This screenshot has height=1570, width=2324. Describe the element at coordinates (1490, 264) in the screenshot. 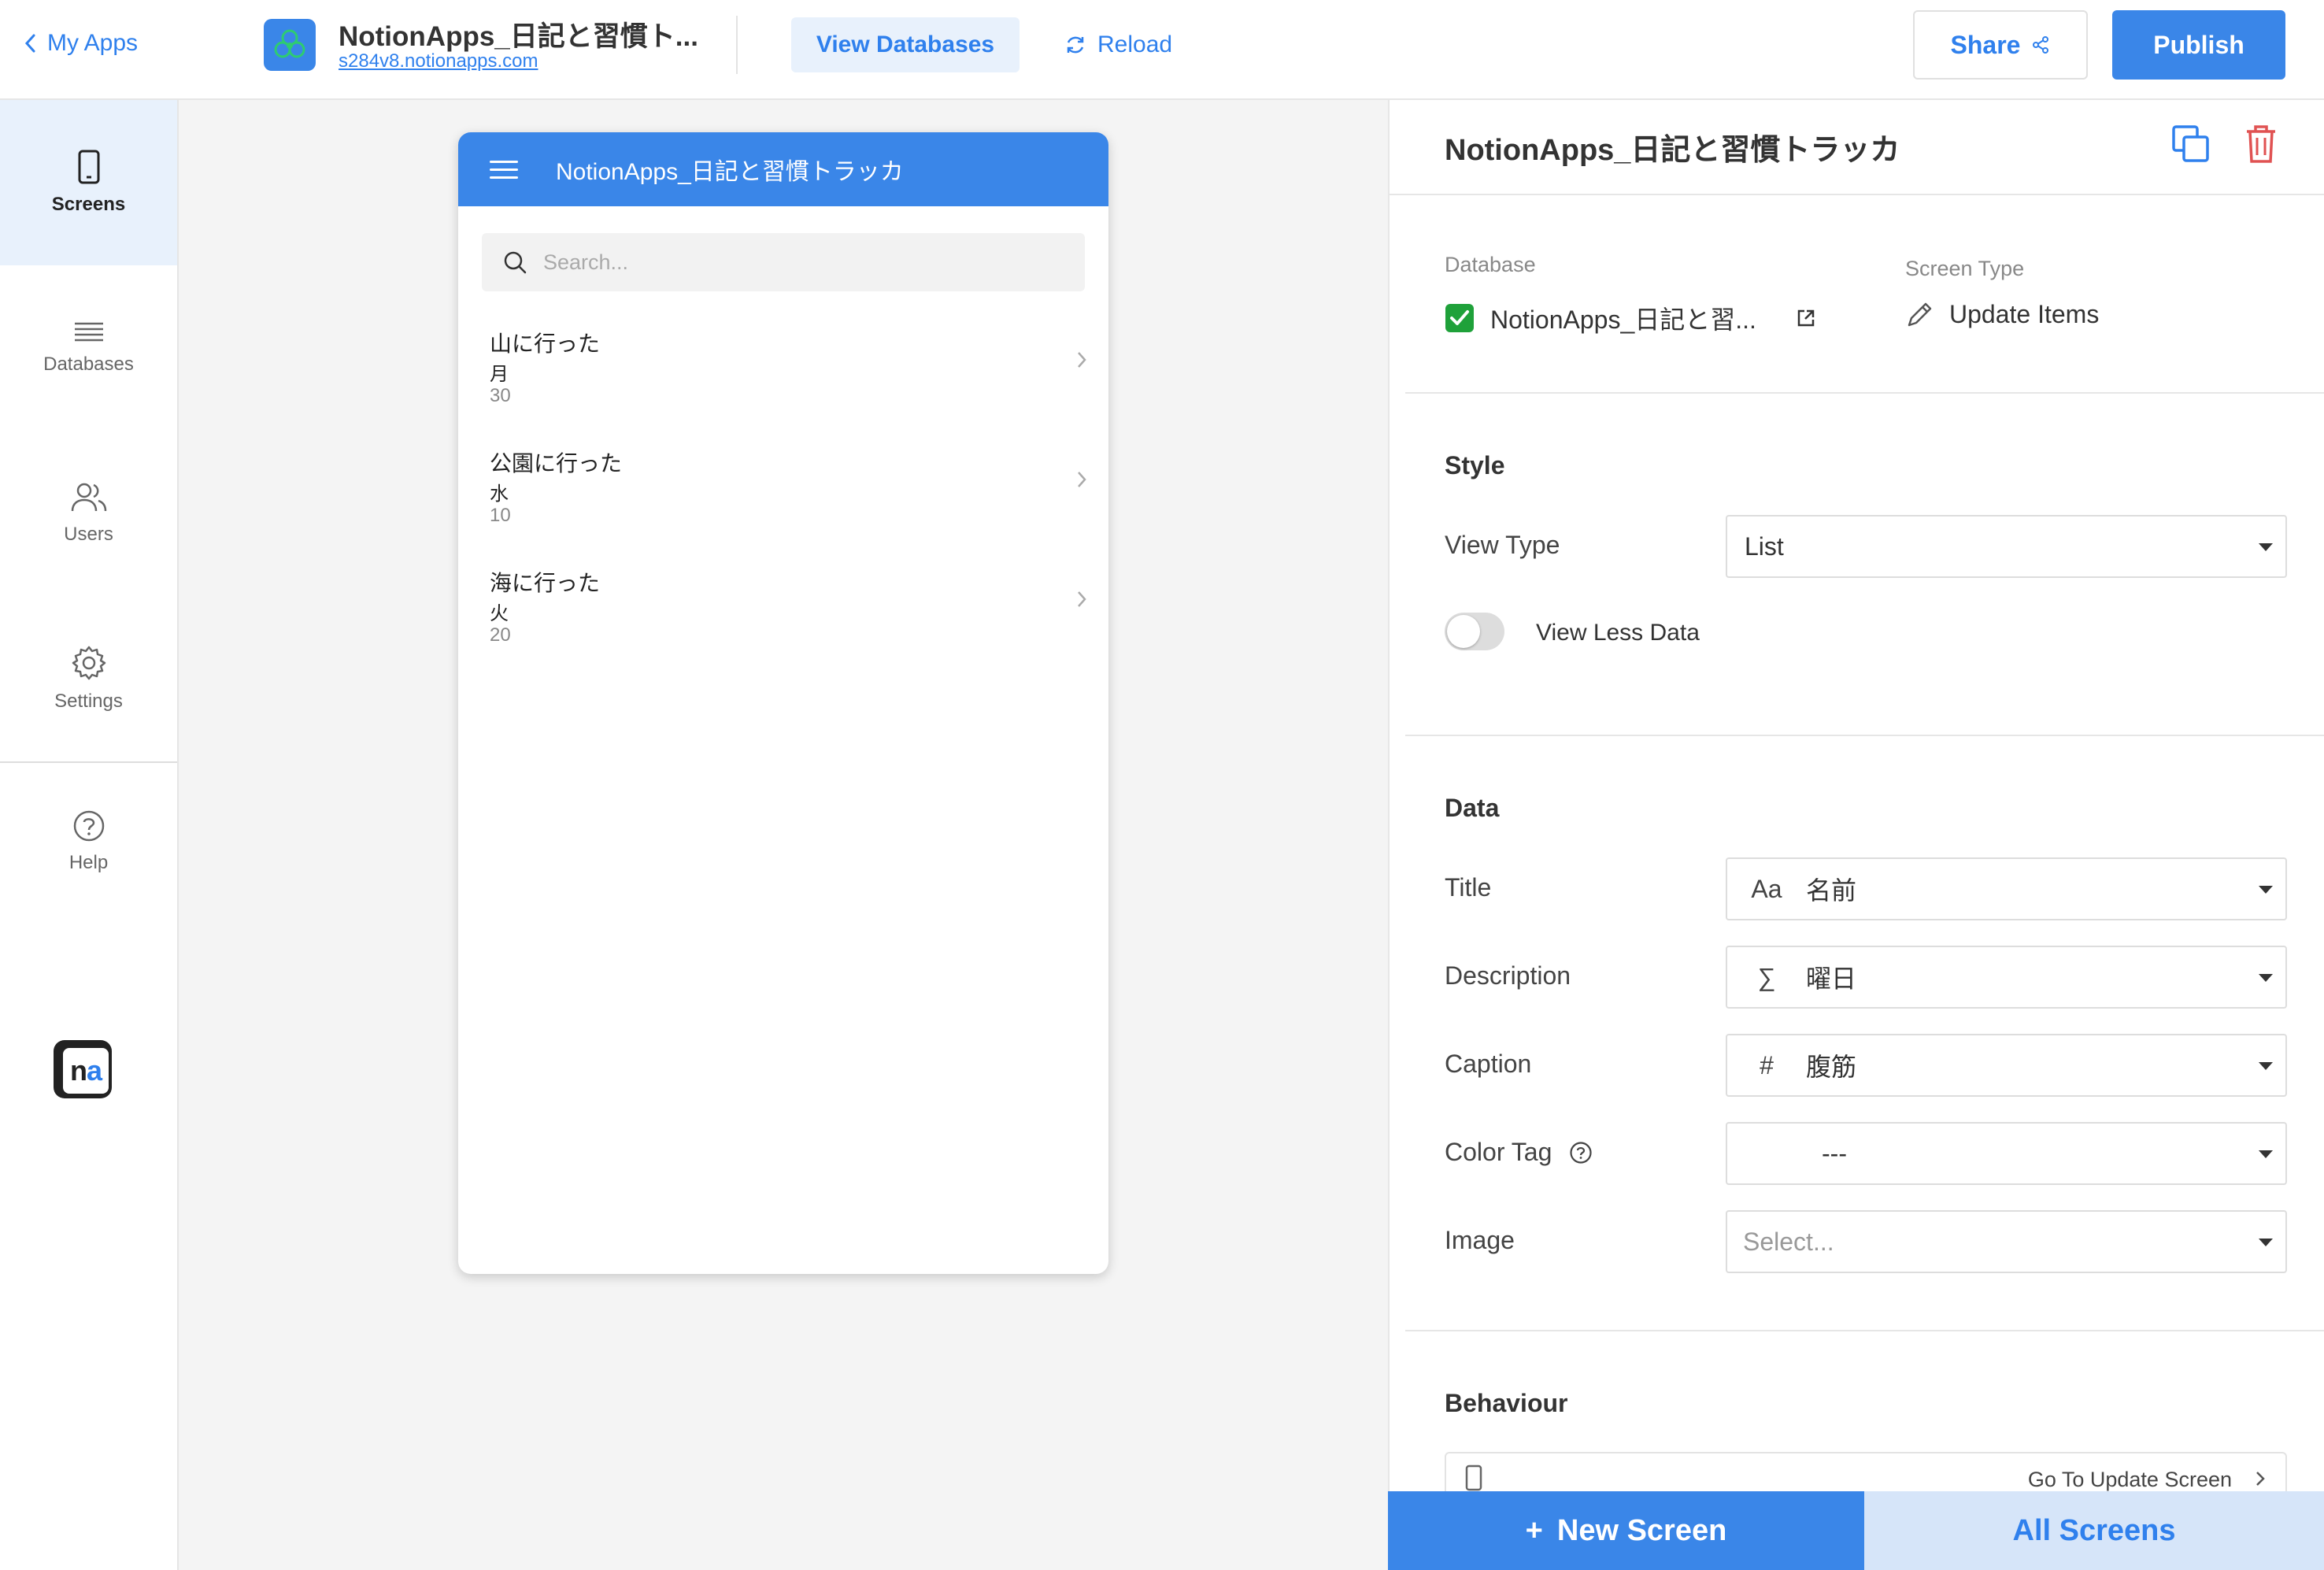

I see `database-label: Database` at that location.